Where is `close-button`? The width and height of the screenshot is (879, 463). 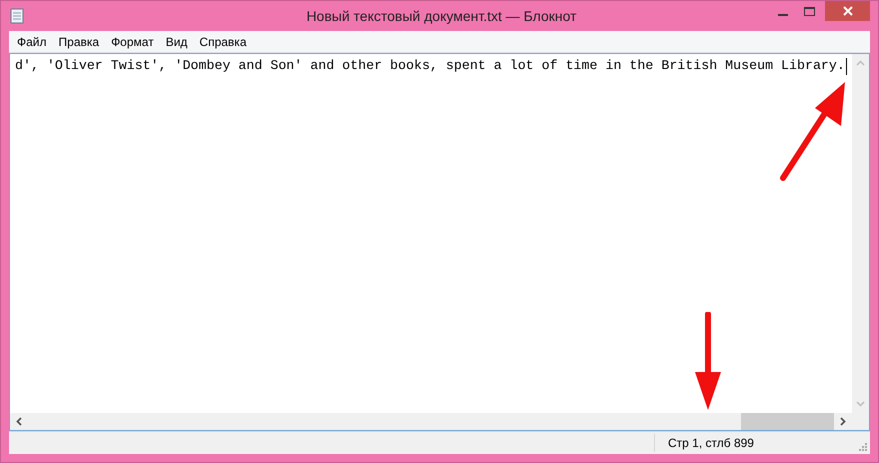 close-button is located at coordinates (847, 11).